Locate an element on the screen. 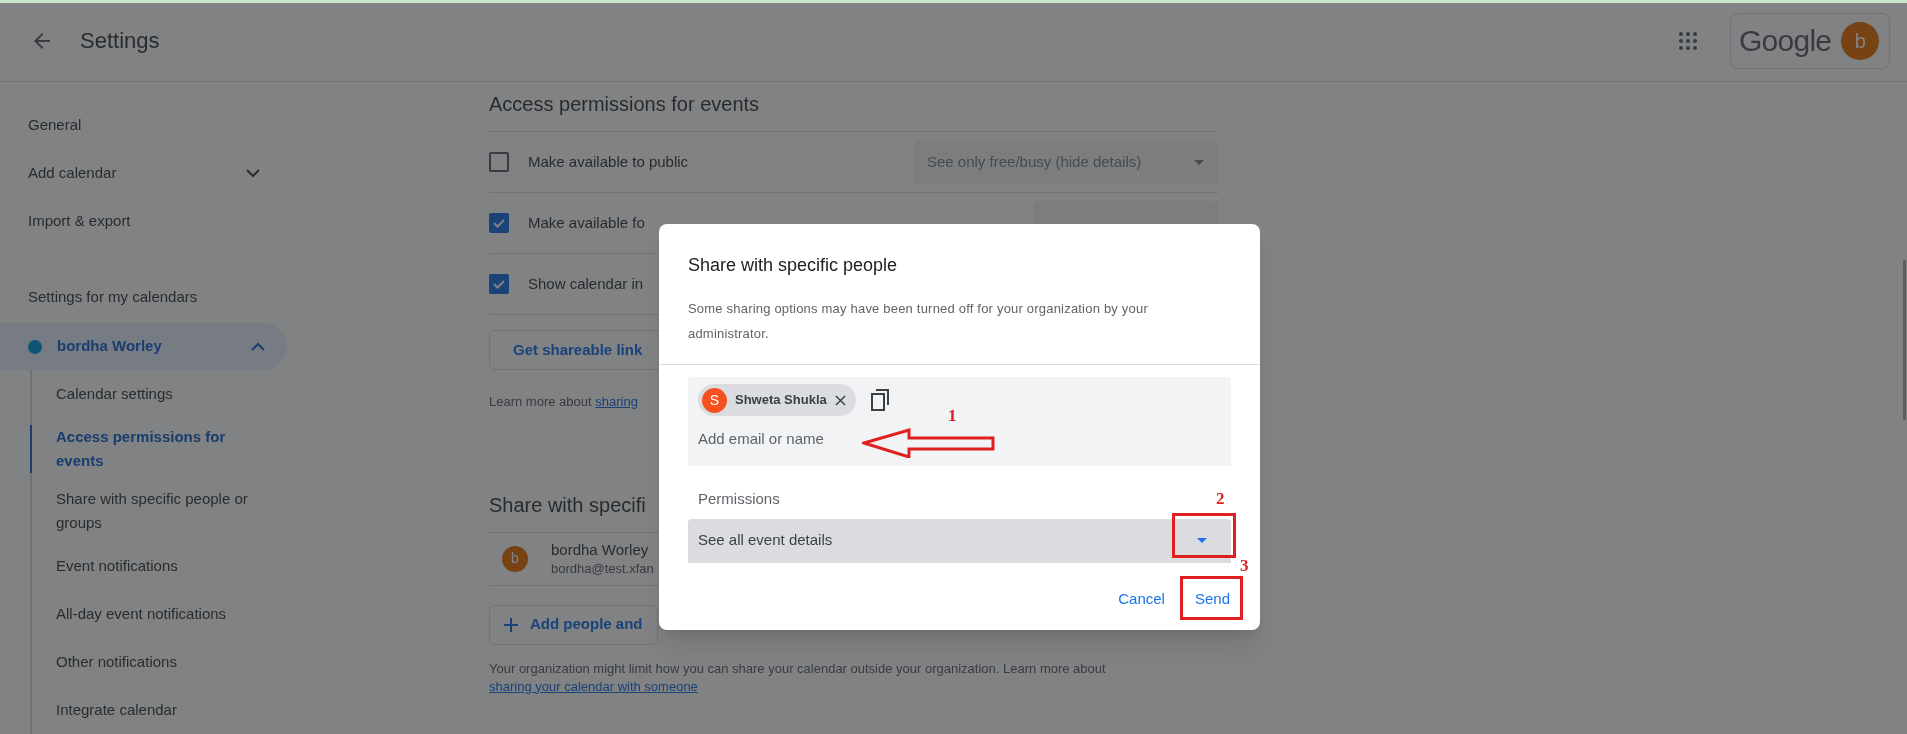  sidebar-item: General is located at coordinates (150, 125).